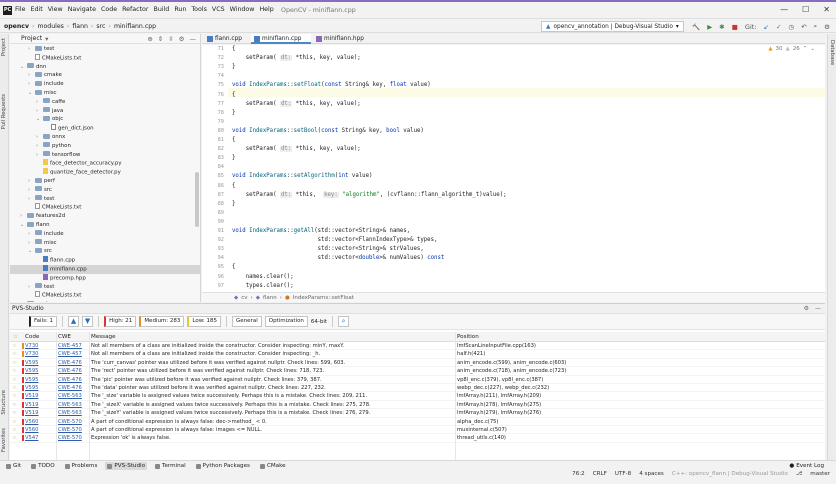  I want to click on tree-item: ⌄ src, so click(105, 251).